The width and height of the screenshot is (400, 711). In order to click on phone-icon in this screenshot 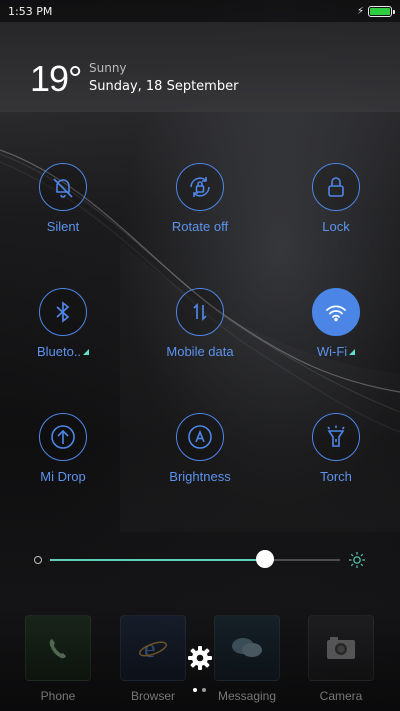, I will do `click(58, 648)`.